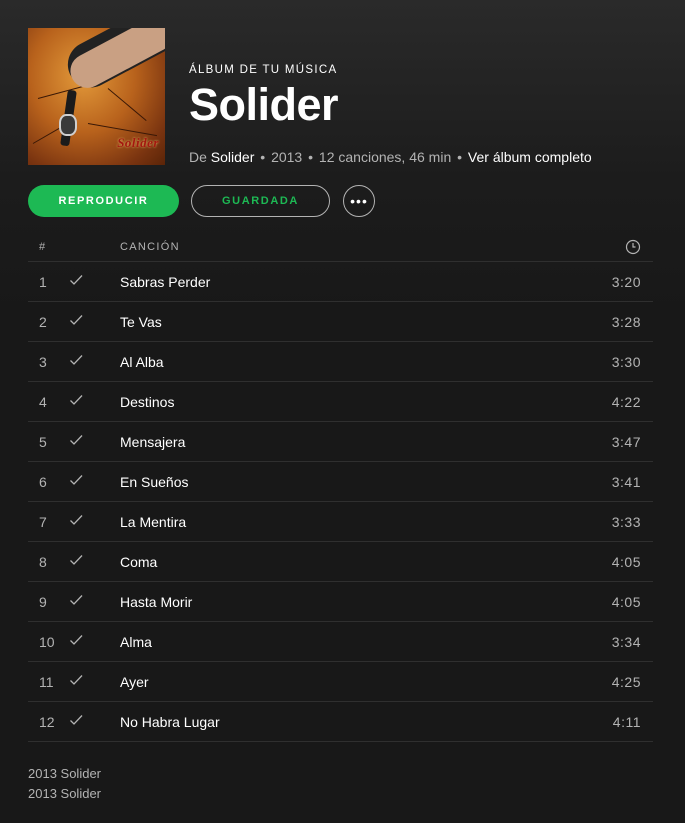  I want to click on track-row: 7 La Mentira 3:33, so click(340, 522).